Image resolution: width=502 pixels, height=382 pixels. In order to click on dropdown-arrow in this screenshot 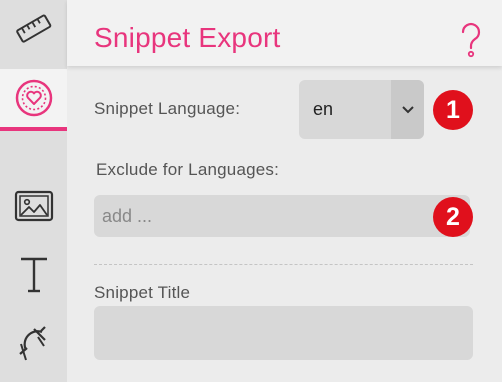, I will do `click(407, 109)`.